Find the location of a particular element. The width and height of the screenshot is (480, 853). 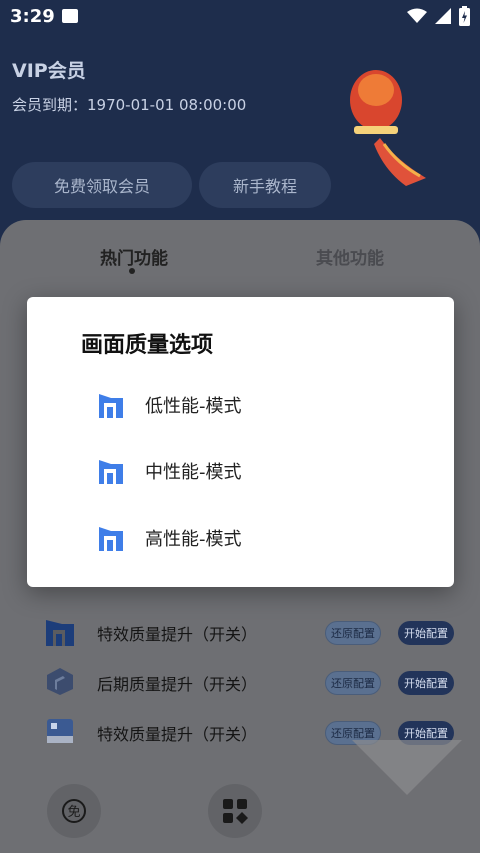

free-badge-text: 免 is located at coordinates (73, 812).